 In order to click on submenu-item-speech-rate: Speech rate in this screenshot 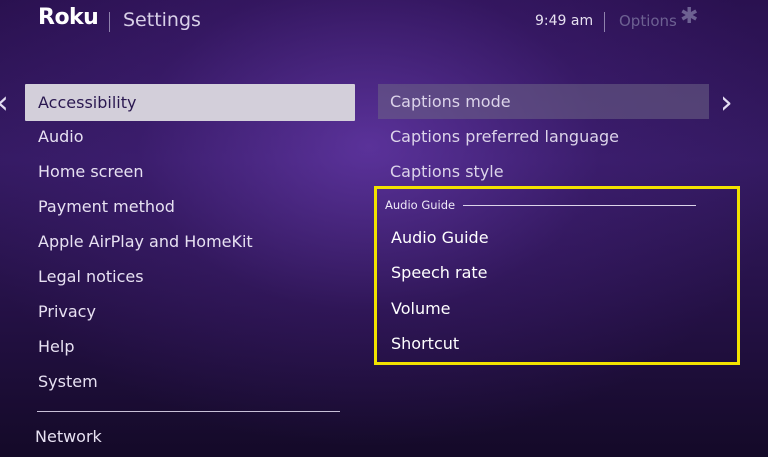, I will do `click(544, 272)`.